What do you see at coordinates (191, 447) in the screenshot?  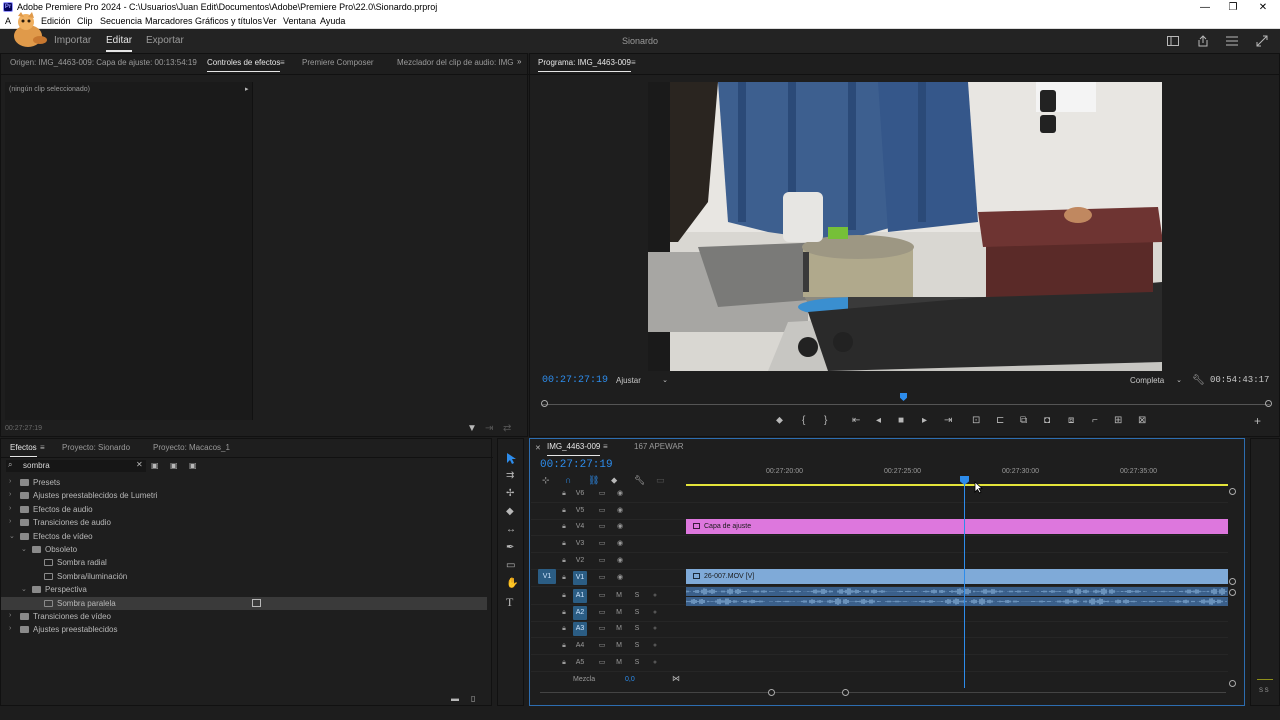 I see `tab-proyecto-macacos: Proyecto: Macacos_1` at bounding box center [191, 447].